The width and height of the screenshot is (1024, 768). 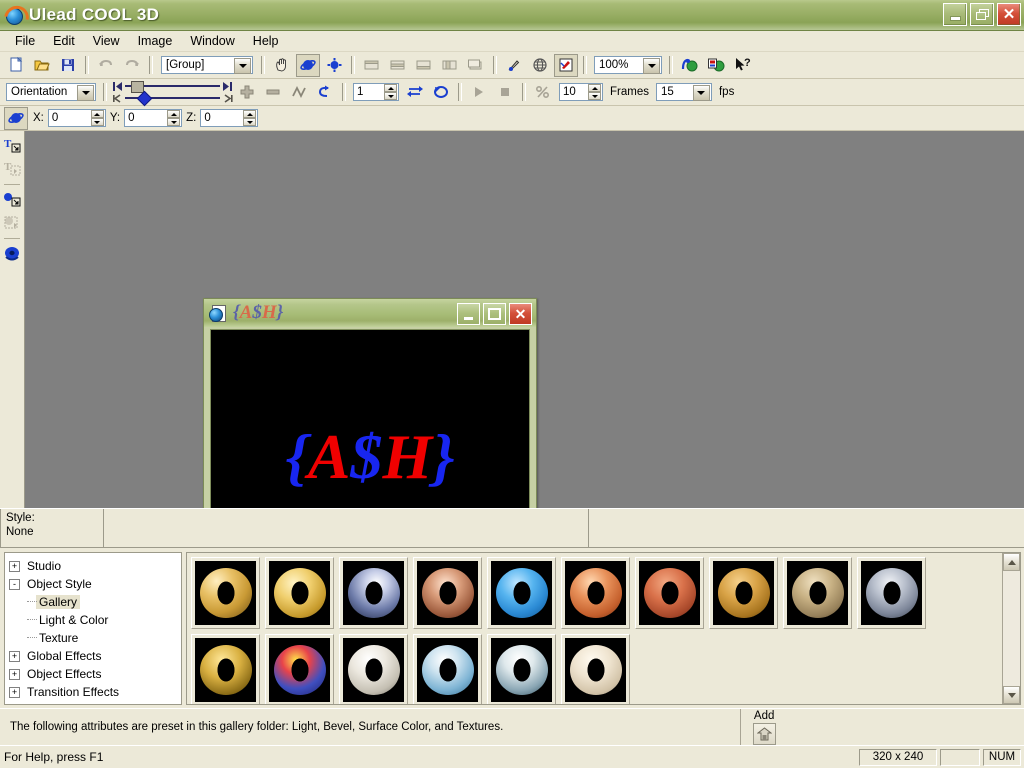 I want to click on edit-mode-button, so click(x=566, y=65).